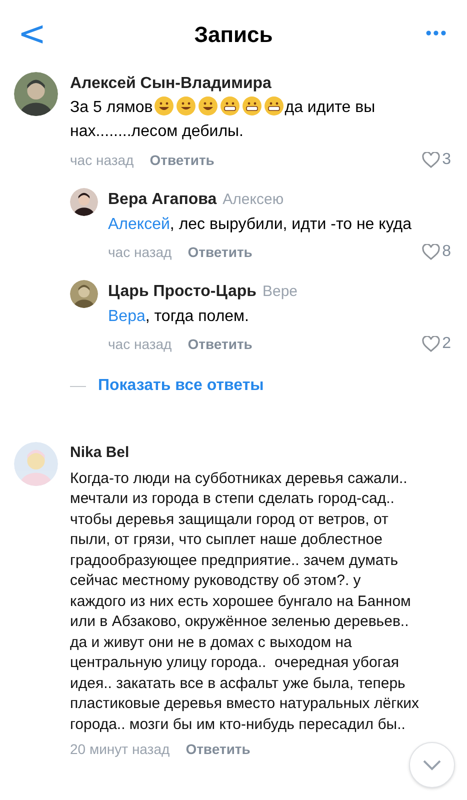  Describe the element at coordinates (179, 317) in the screenshot. I see `reply-text: Вера, тогда полем.` at that location.